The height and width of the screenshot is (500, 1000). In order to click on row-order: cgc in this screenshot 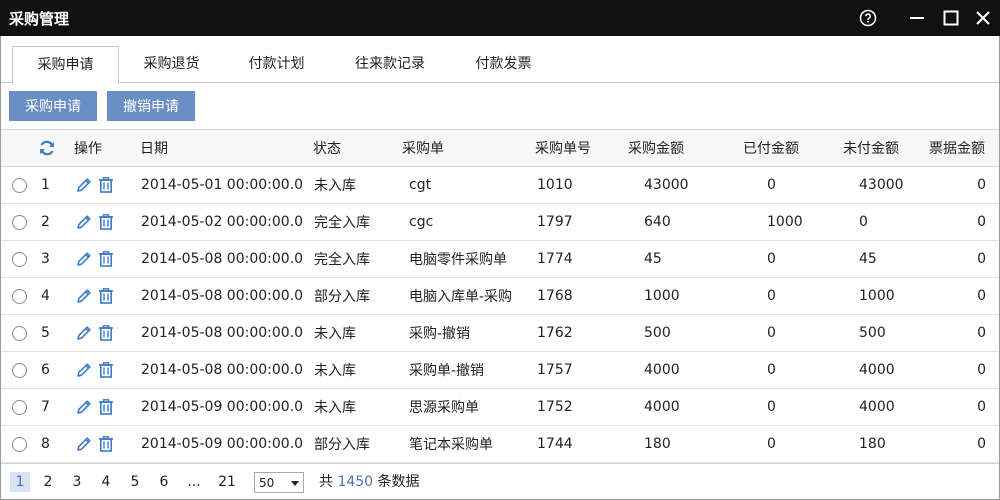, I will do `click(421, 222)`.